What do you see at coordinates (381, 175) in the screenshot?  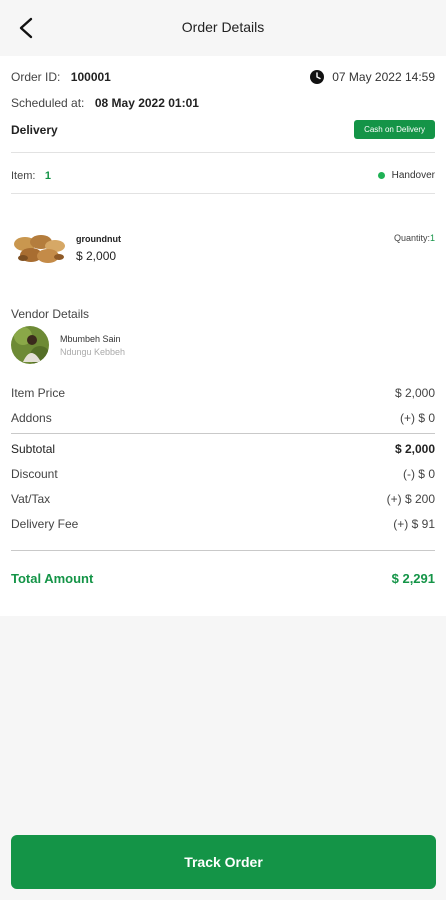 I see `status-dot-icon` at bounding box center [381, 175].